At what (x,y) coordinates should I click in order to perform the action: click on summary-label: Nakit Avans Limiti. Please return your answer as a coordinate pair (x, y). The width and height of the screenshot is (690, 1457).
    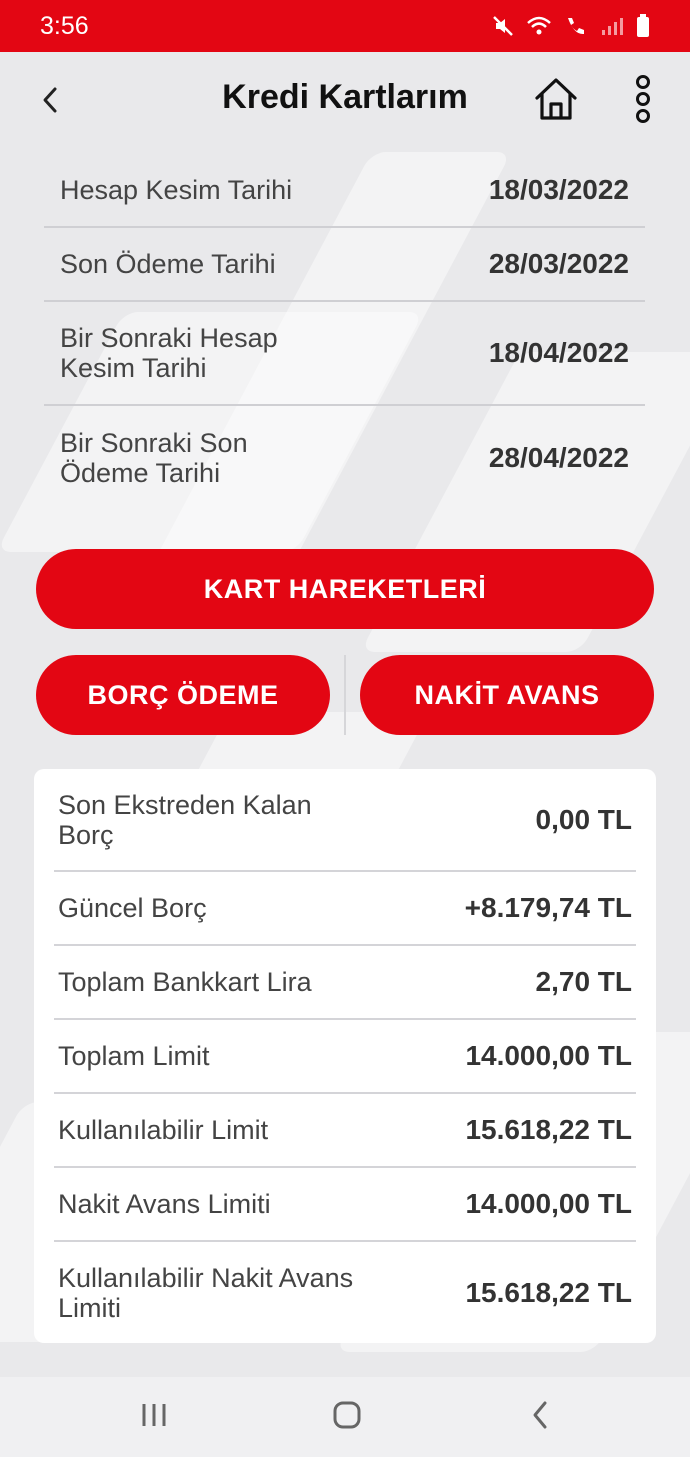
    Looking at the image, I should click on (164, 1204).